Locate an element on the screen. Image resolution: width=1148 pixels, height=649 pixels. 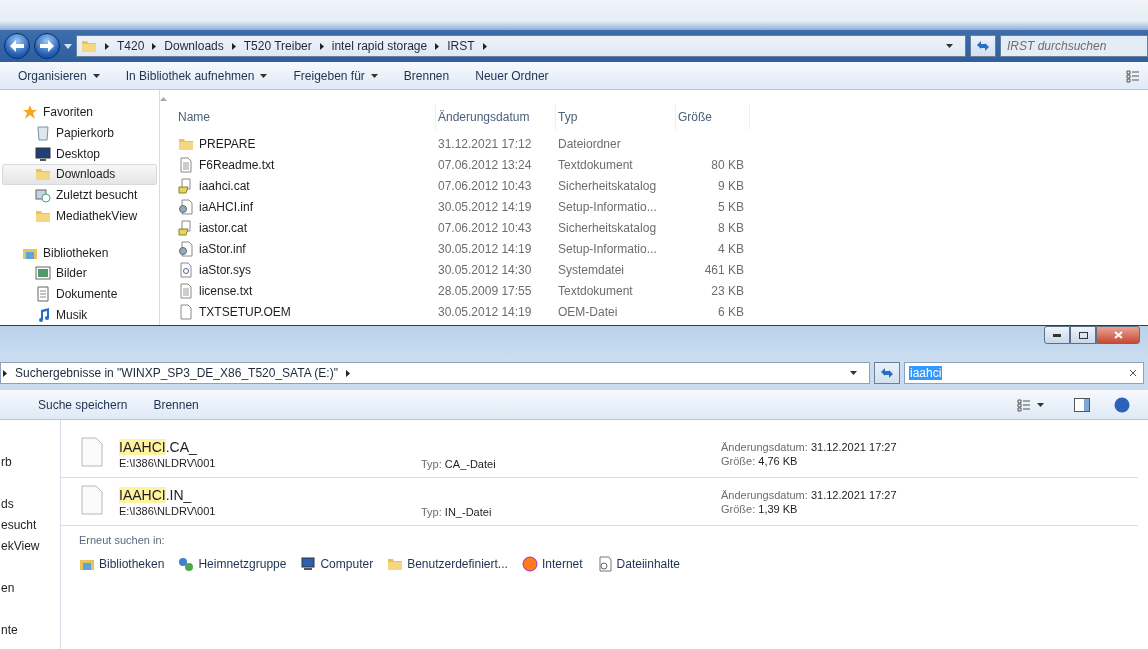
column-header: Größe is located at coordinates (713, 117).